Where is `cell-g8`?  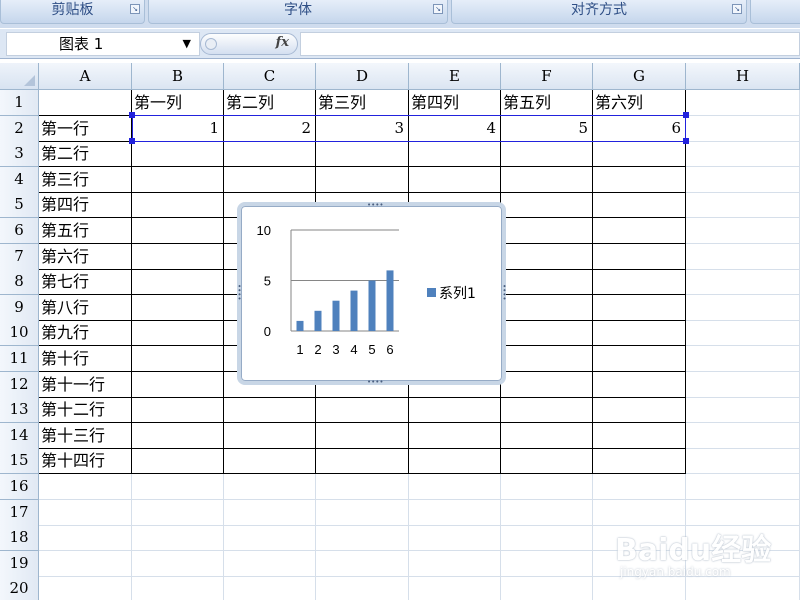
cell-g8 is located at coordinates (639, 282).